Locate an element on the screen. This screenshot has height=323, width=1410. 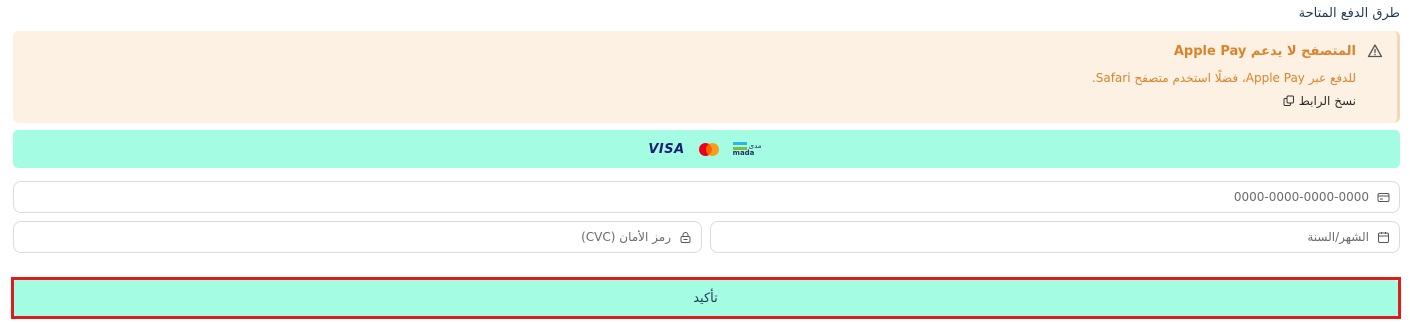
warning-icon is located at coordinates (1375, 51).